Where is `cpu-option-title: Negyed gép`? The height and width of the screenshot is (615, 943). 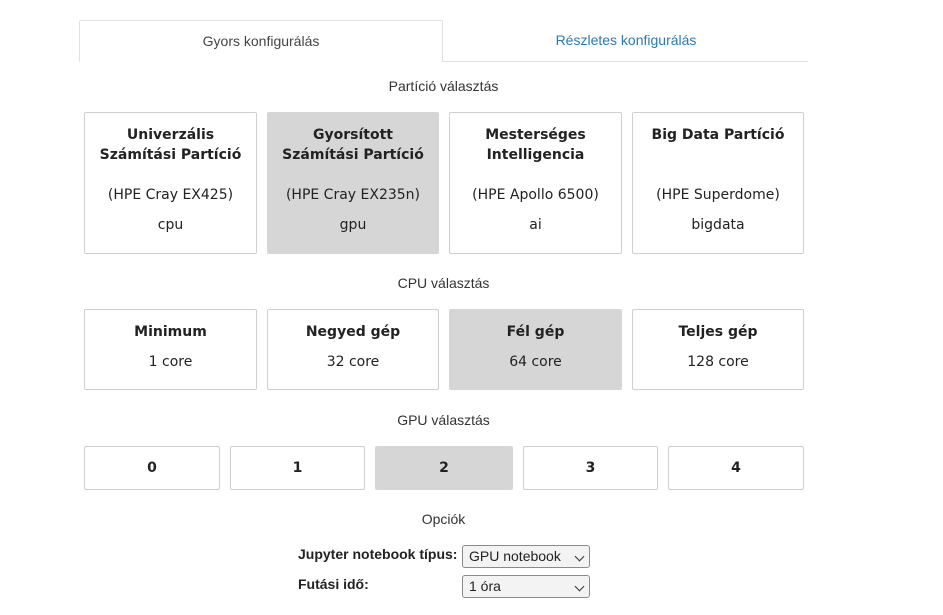 cpu-option-title: Negyed gép is located at coordinates (353, 332).